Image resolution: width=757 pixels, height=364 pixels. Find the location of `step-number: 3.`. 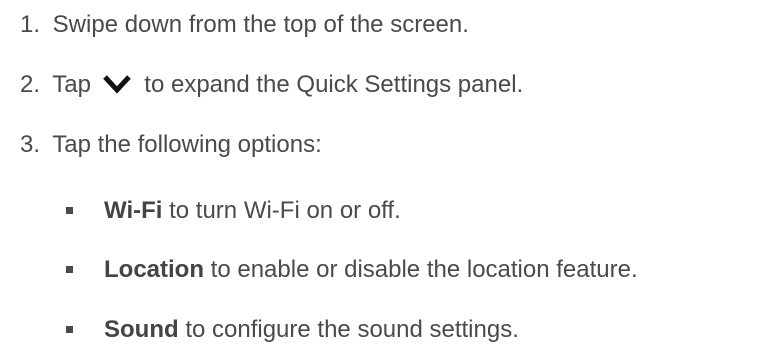

step-number: 3. is located at coordinates (29, 144).